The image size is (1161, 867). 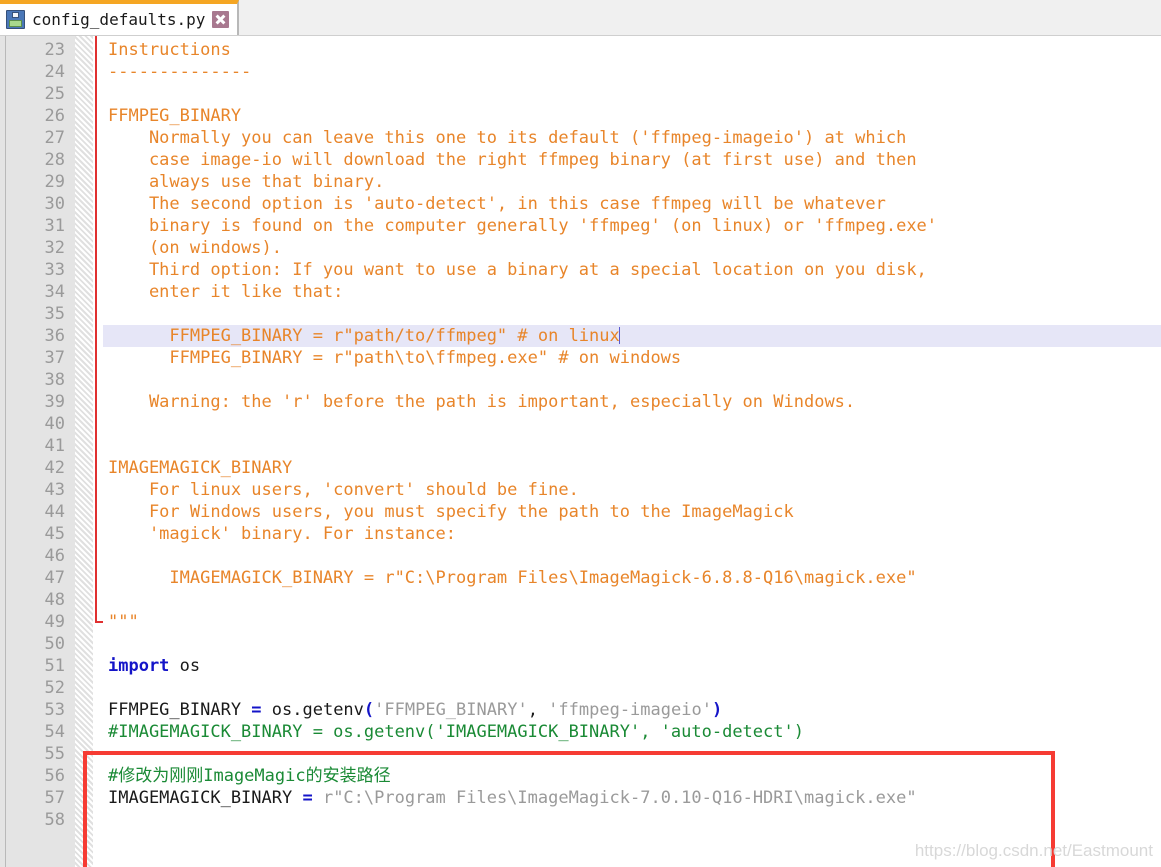 I want to click on line-number: 30, so click(x=54, y=204).